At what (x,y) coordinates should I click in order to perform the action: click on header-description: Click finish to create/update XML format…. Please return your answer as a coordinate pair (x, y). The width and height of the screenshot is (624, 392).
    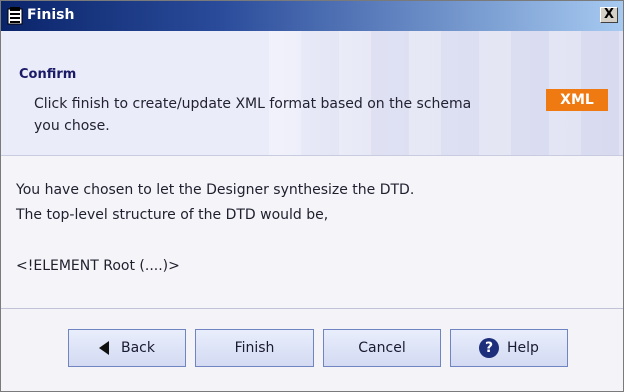
    Looking at the image, I should click on (253, 115).